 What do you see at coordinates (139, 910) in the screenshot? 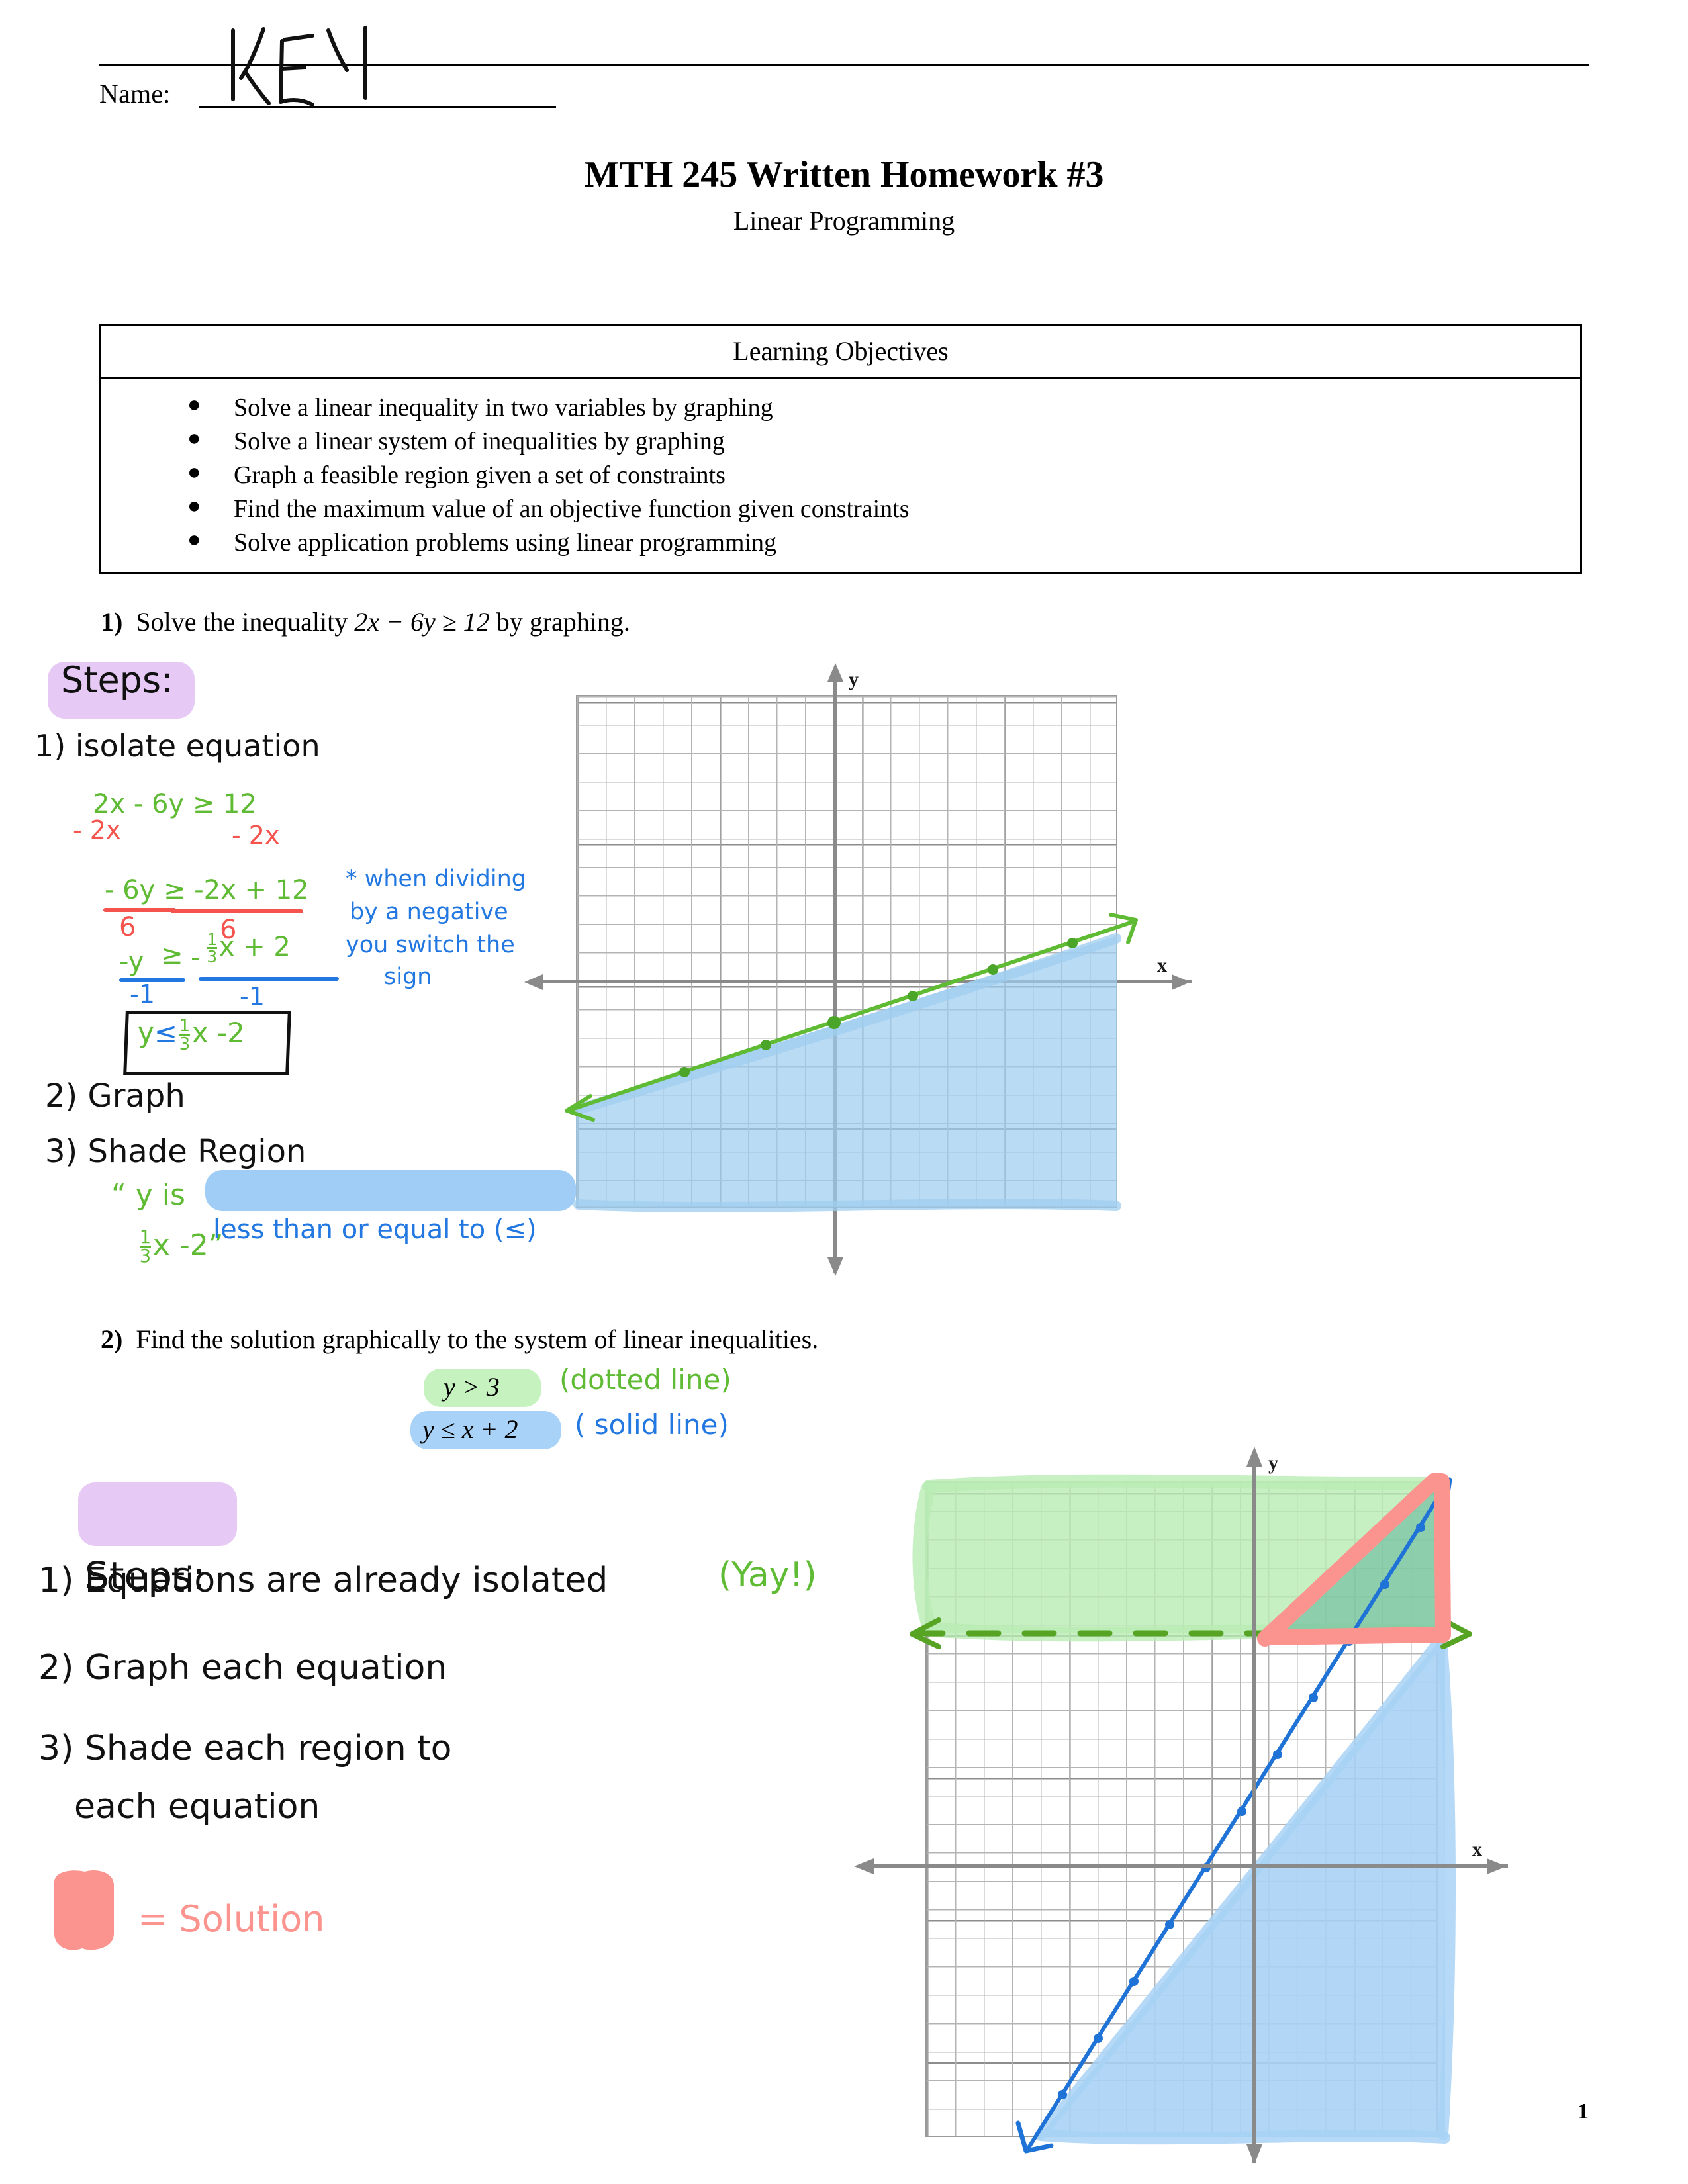
I see `division-bar-left` at bounding box center [139, 910].